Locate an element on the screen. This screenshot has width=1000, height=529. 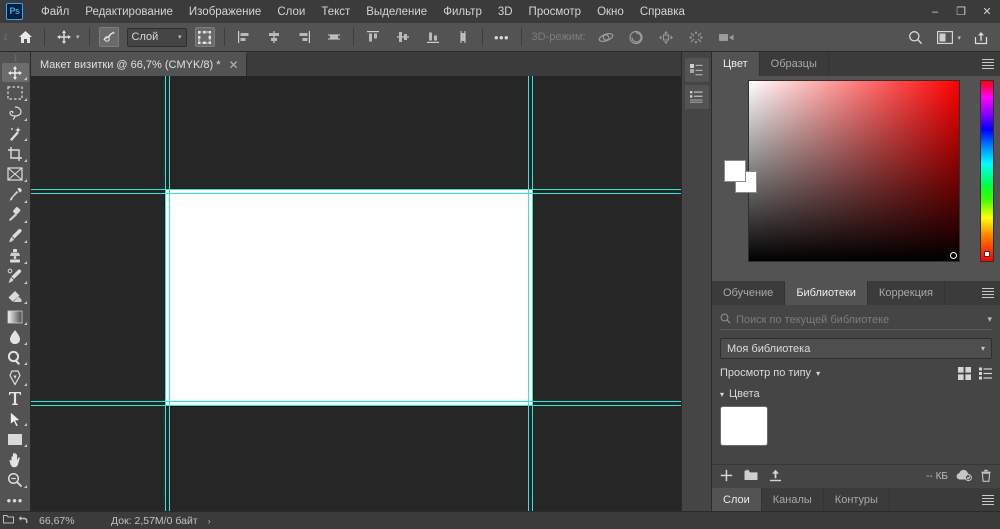
history-brush-tool is located at coordinates (15, 276).